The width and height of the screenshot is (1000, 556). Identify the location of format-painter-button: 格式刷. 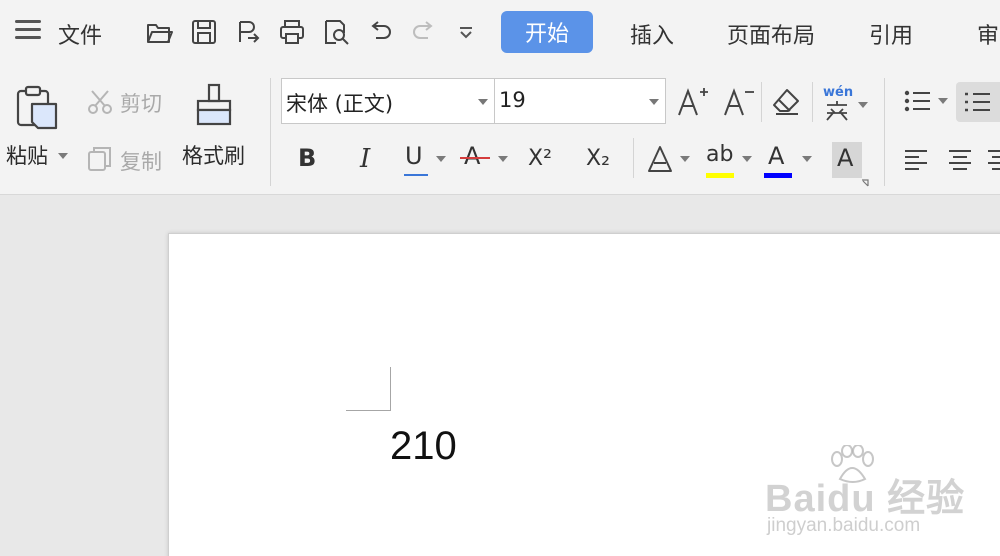
(218, 132).